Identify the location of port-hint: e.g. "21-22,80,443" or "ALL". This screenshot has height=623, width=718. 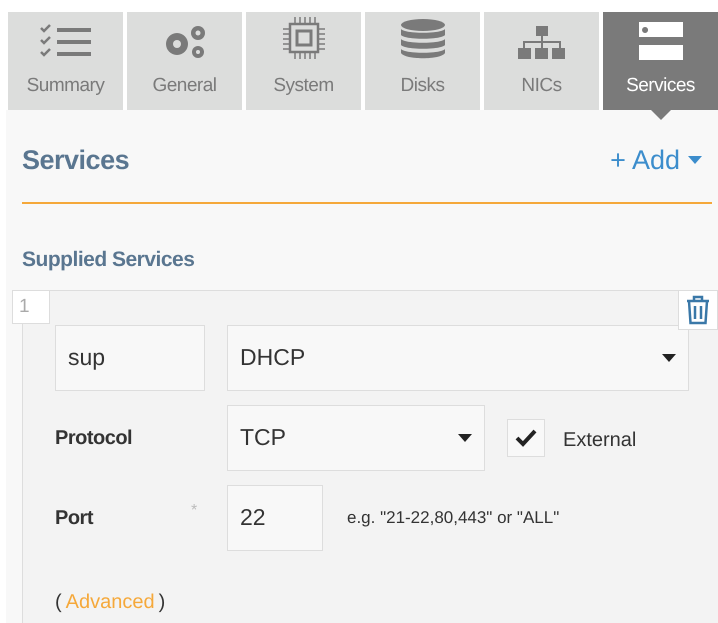
(453, 517).